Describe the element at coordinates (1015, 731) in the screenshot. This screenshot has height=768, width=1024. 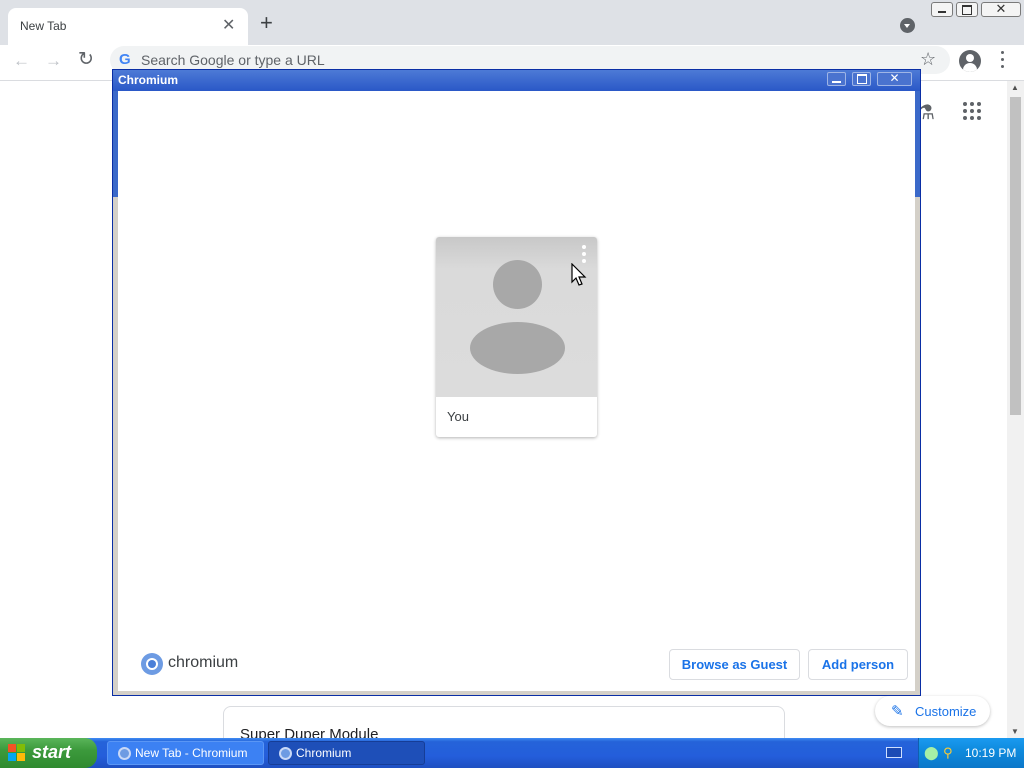
I see `scroll-down-icon: ▼` at that location.